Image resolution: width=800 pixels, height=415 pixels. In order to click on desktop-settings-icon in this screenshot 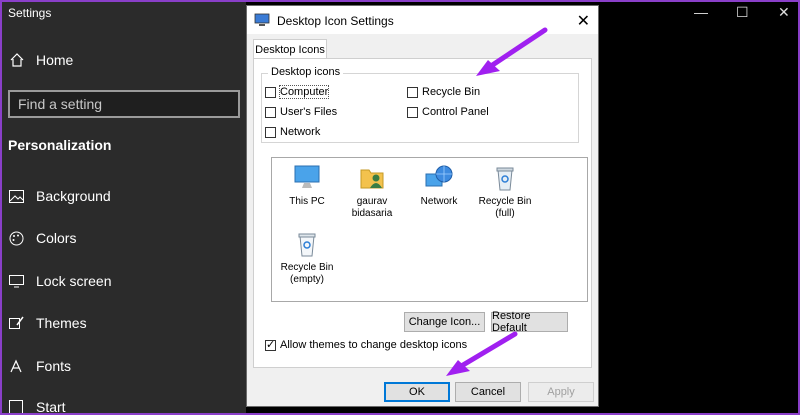, I will do `click(262, 20)`.